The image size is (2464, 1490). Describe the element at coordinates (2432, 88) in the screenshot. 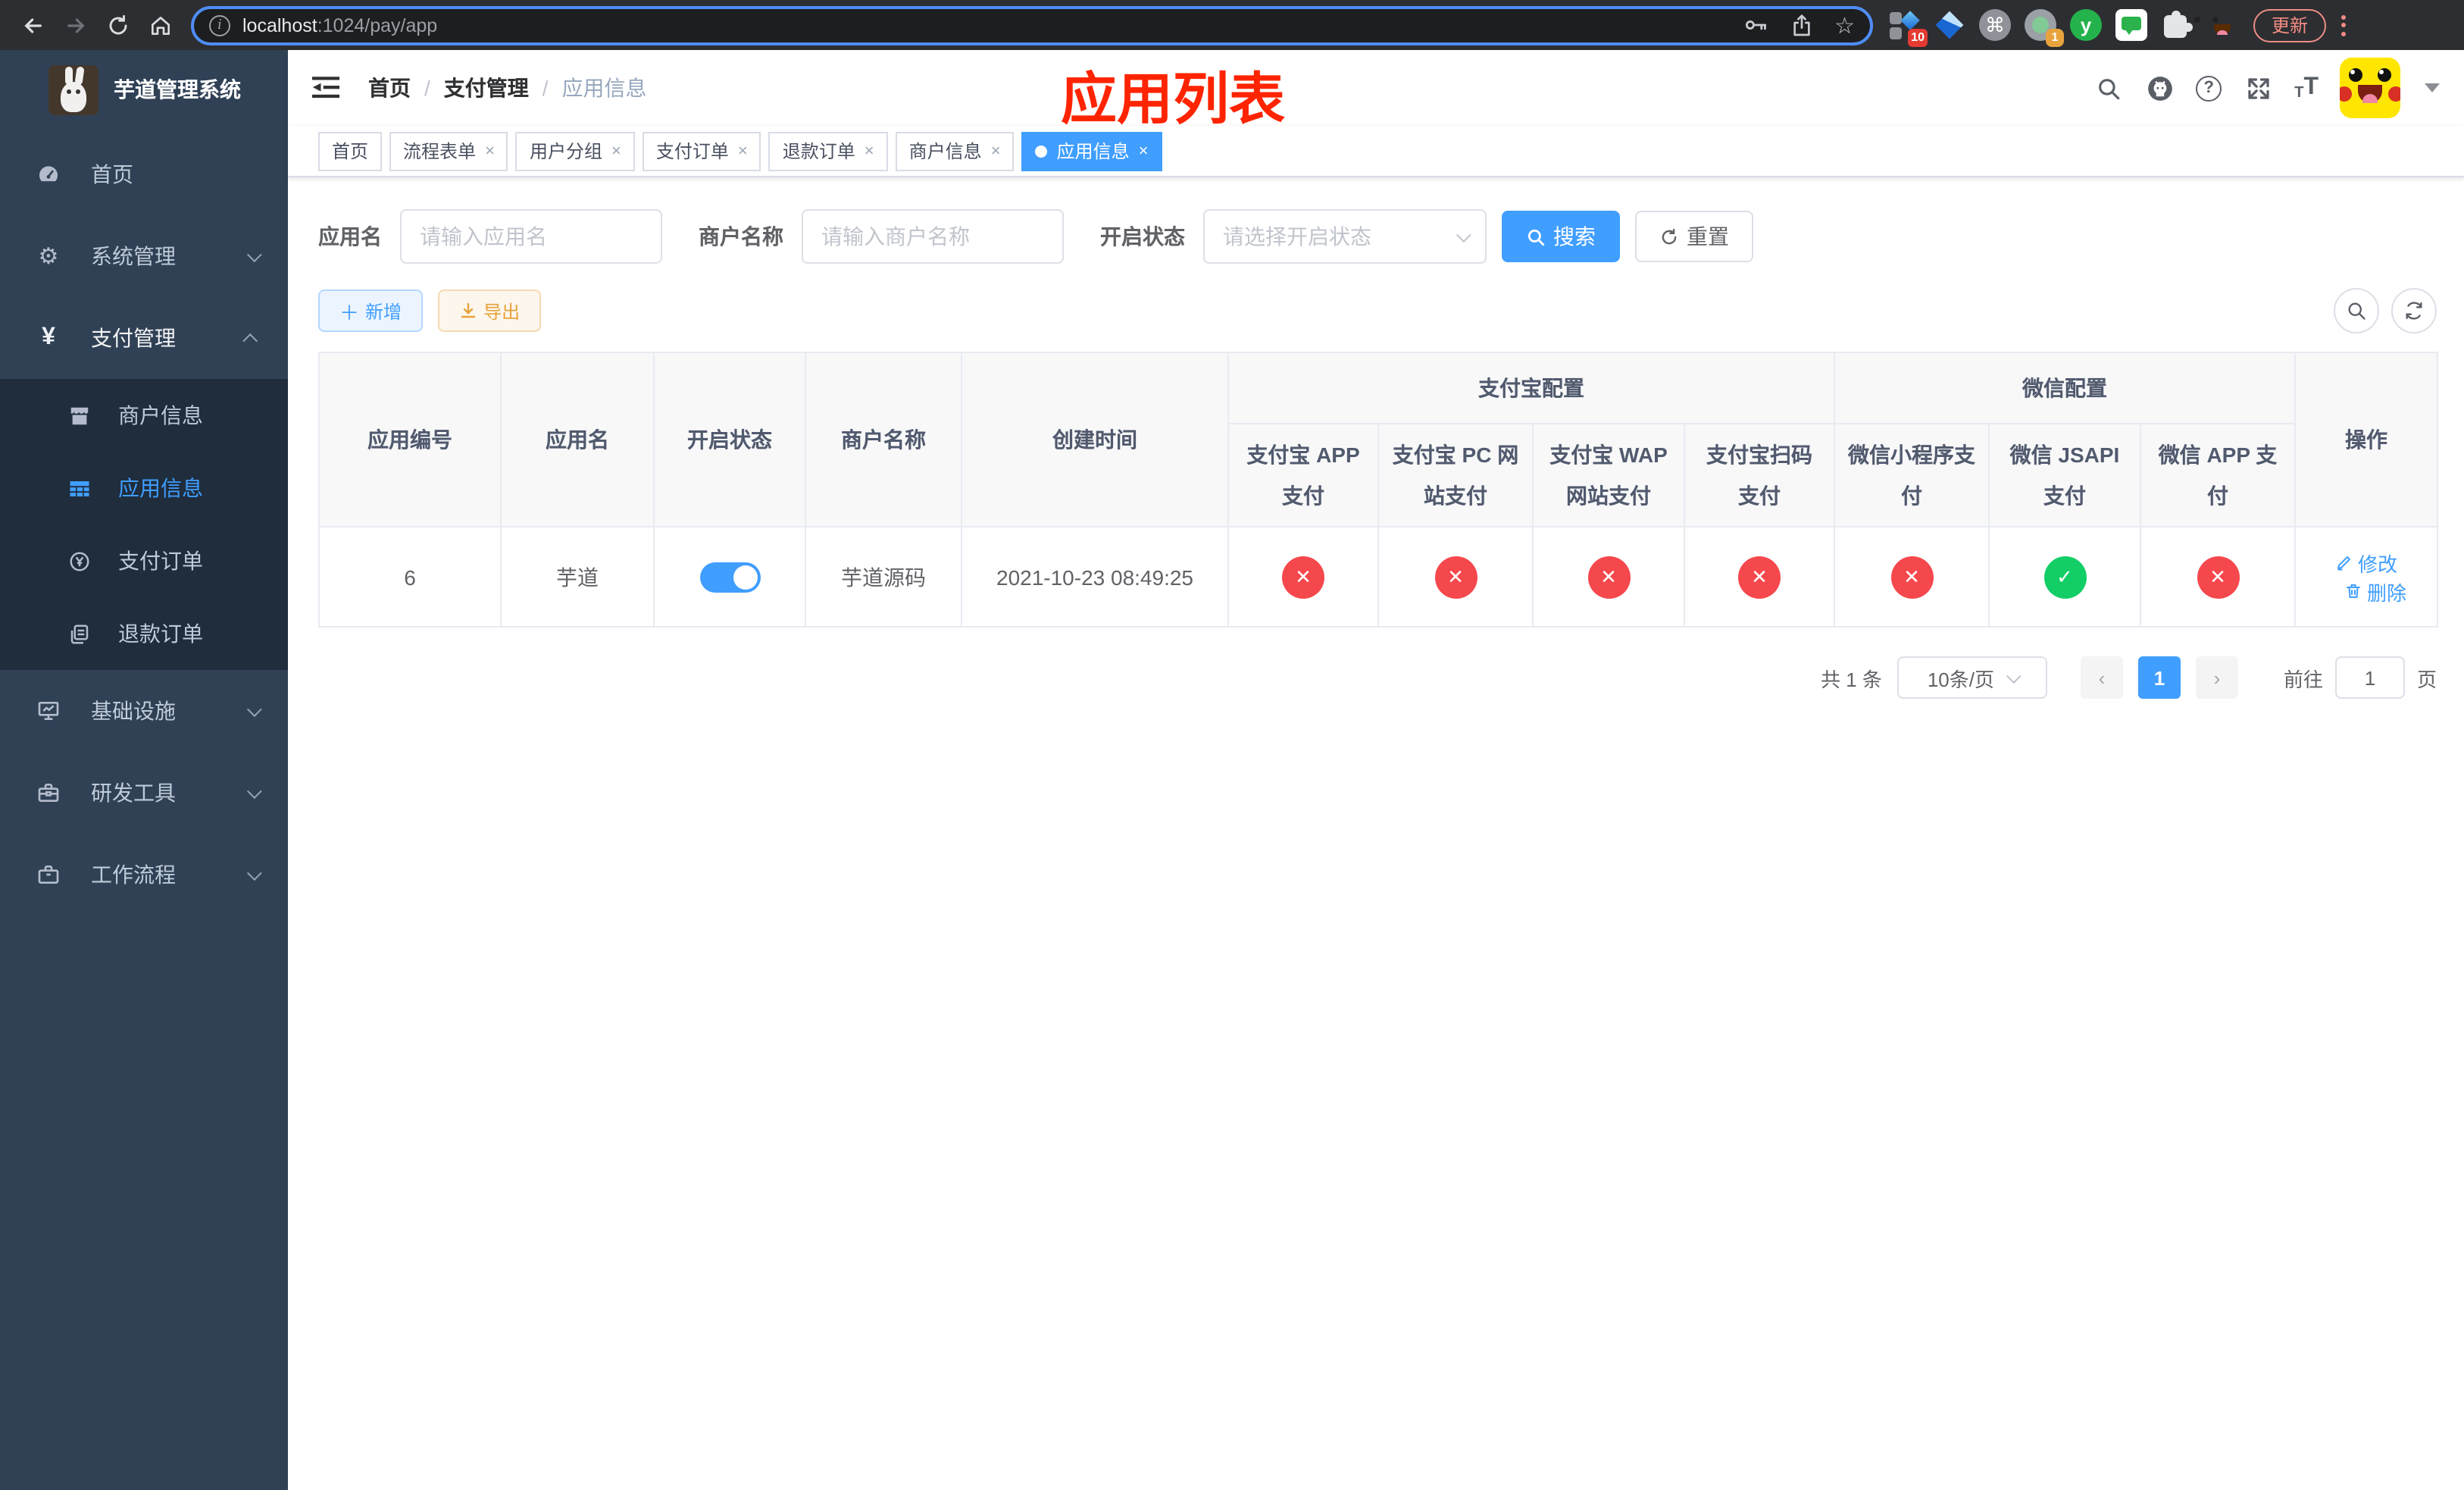

I see `user-menu-caret-icon` at that location.